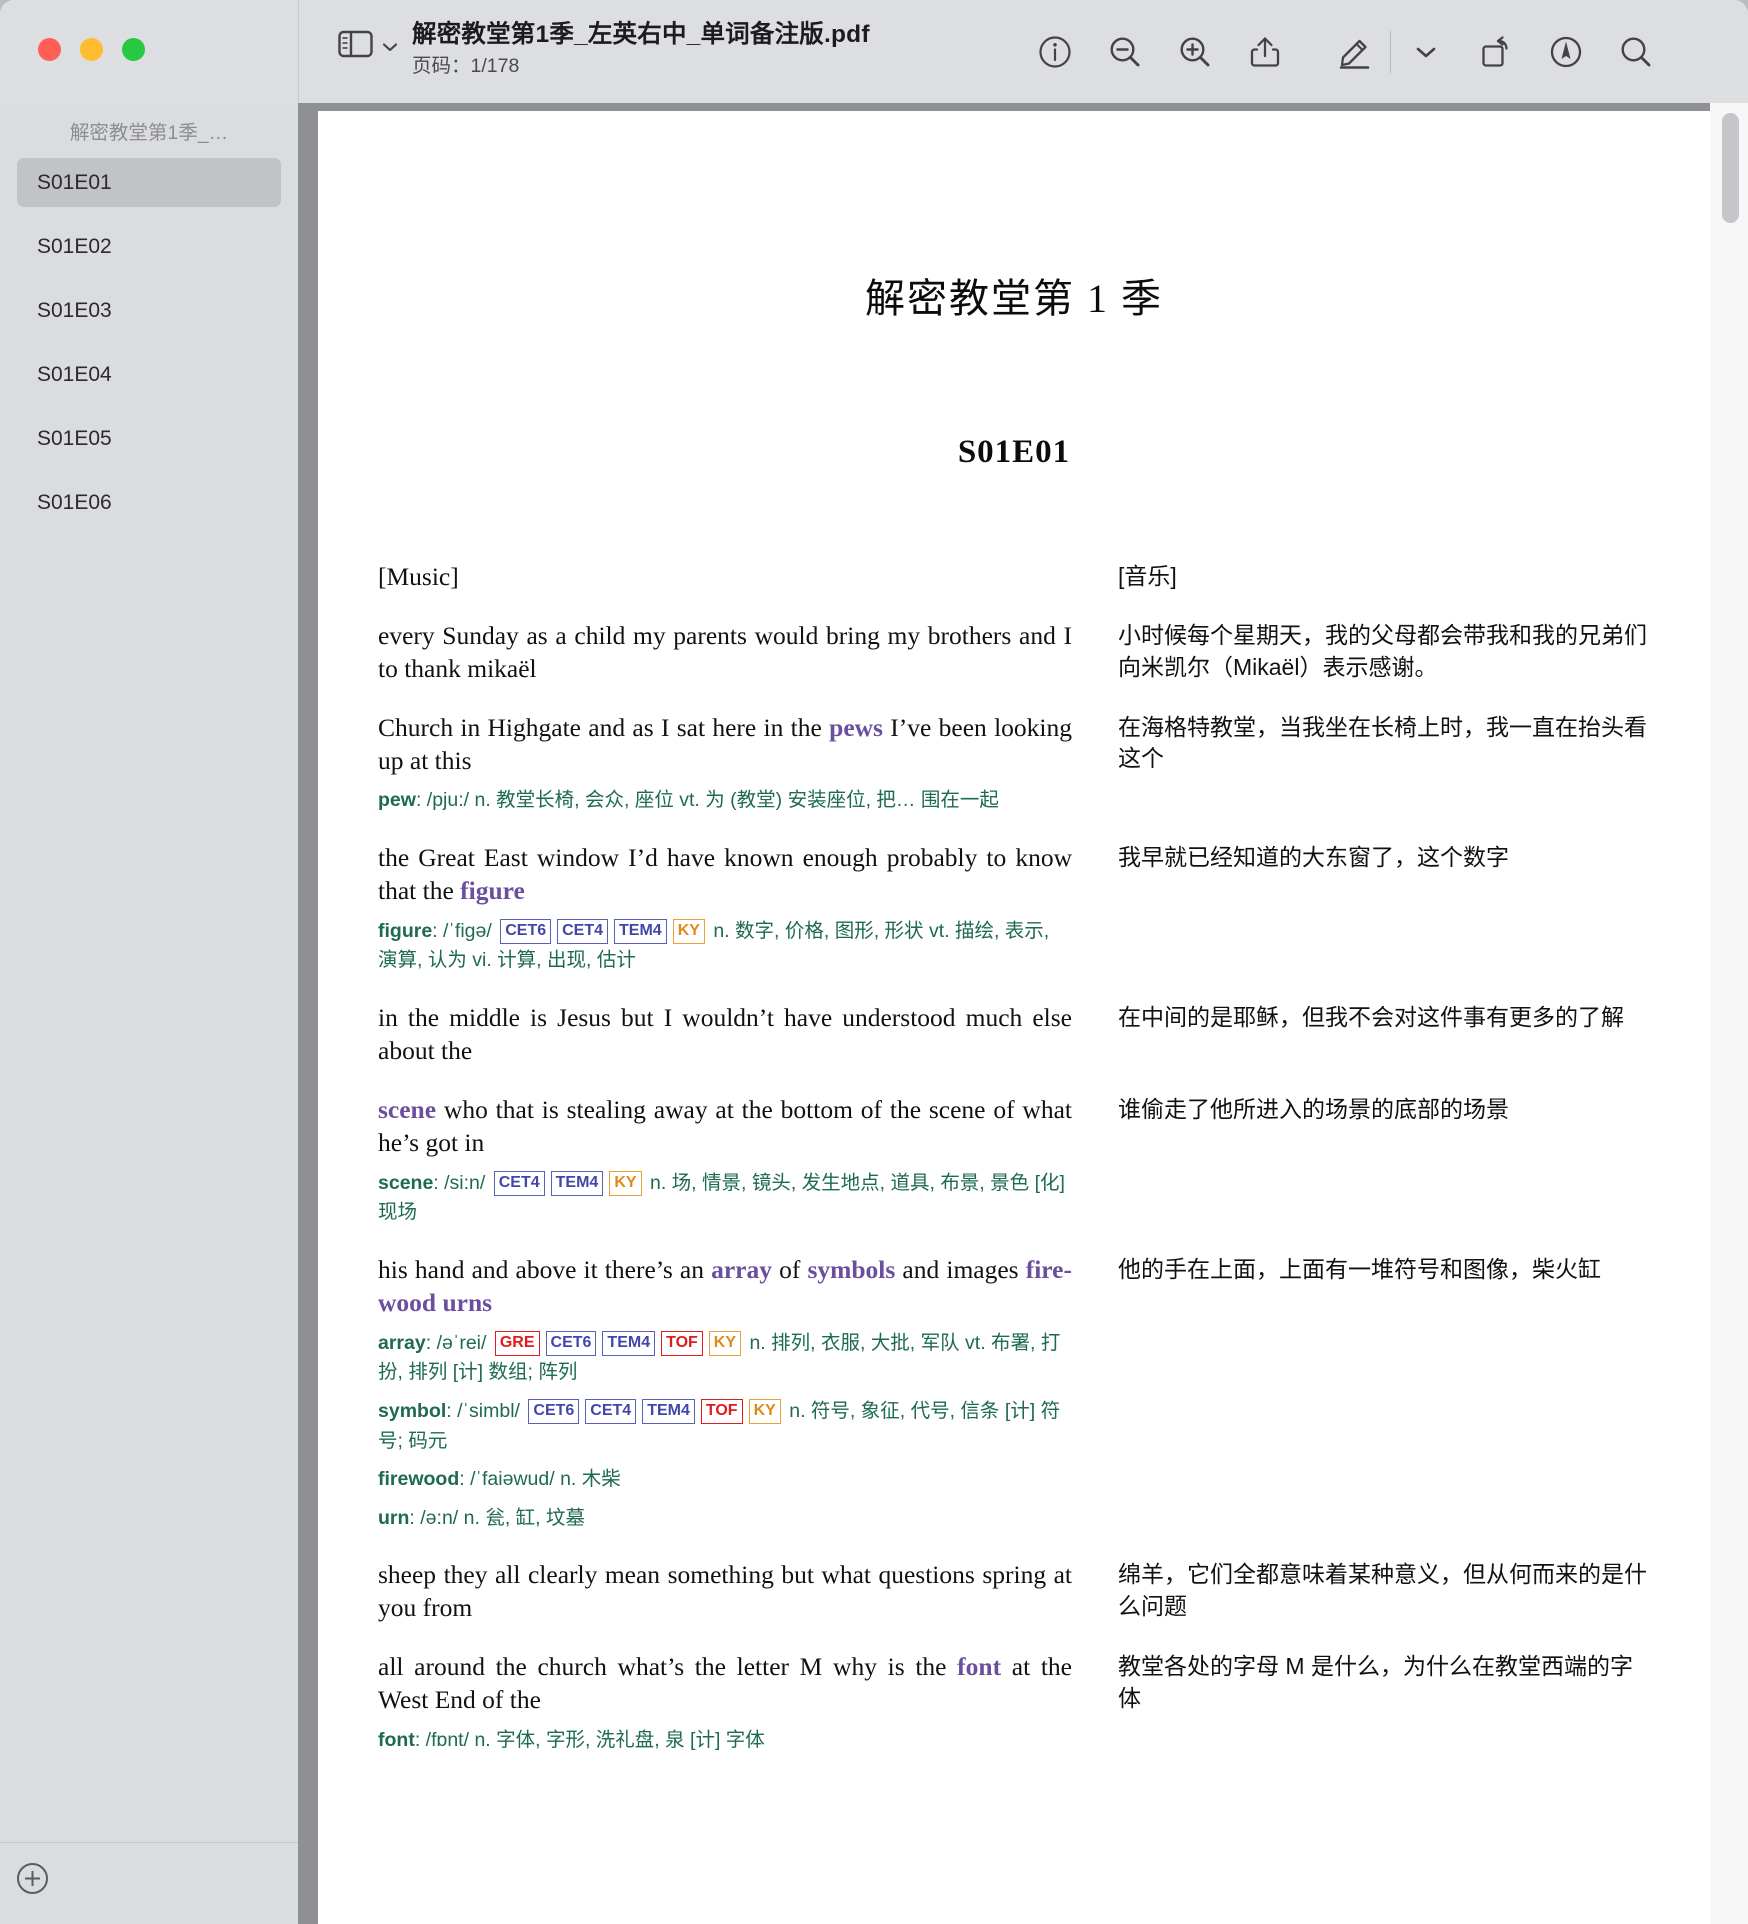 Image resolution: width=1748 pixels, height=1924 pixels. Describe the element at coordinates (448, 800) in the screenshot. I see `vocab-pronunciation: /pju:/` at that location.